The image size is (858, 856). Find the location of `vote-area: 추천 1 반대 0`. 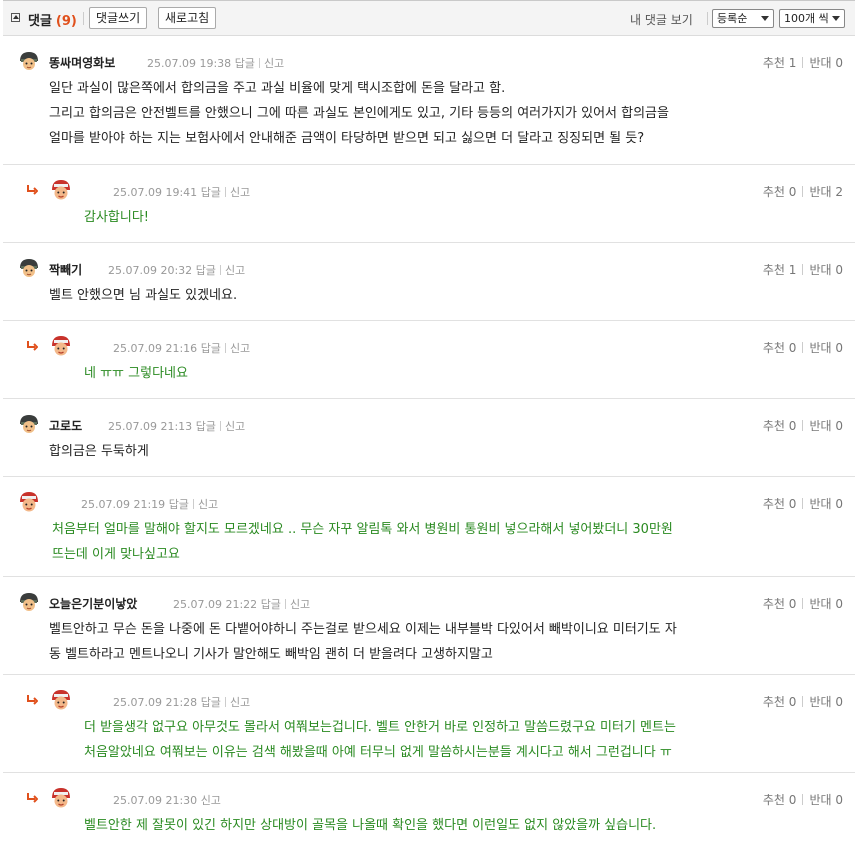

vote-area: 추천 1 반대 0 is located at coordinates (803, 62).